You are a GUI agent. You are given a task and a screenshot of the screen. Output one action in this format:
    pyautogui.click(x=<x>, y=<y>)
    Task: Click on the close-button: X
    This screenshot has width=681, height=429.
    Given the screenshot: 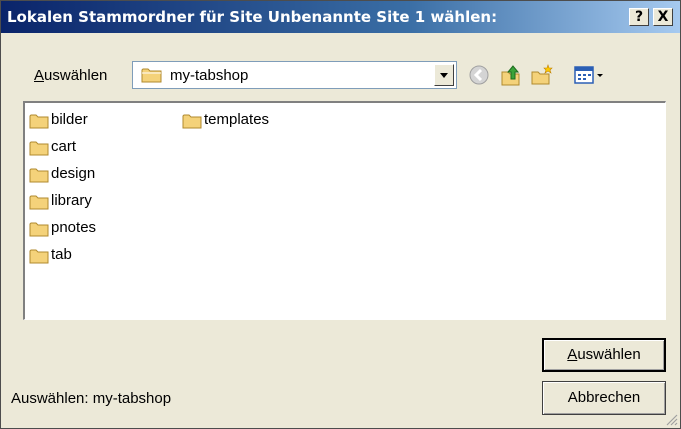 What is the action you would take?
    pyautogui.click(x=663, y=17)
    